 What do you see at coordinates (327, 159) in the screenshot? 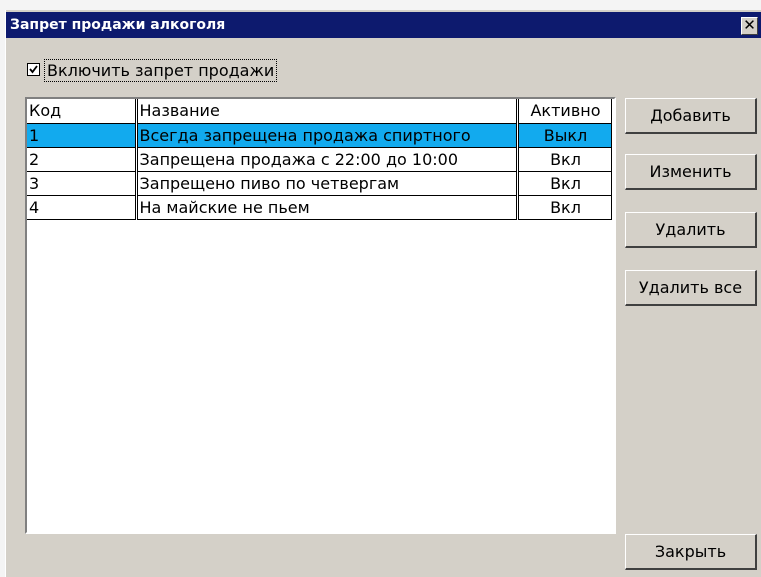
I see `row-name: Запрещена продажа с 22:00 до 10:00` at bounding box center [327, 159].